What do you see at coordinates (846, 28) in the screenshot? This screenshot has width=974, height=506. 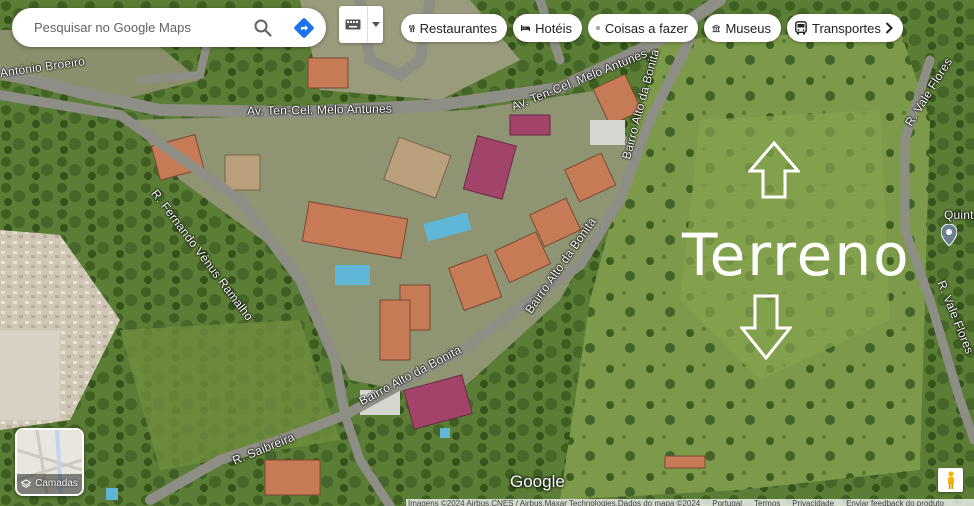 I see `chip-label: Transportes` at bounding box center [846, 28].